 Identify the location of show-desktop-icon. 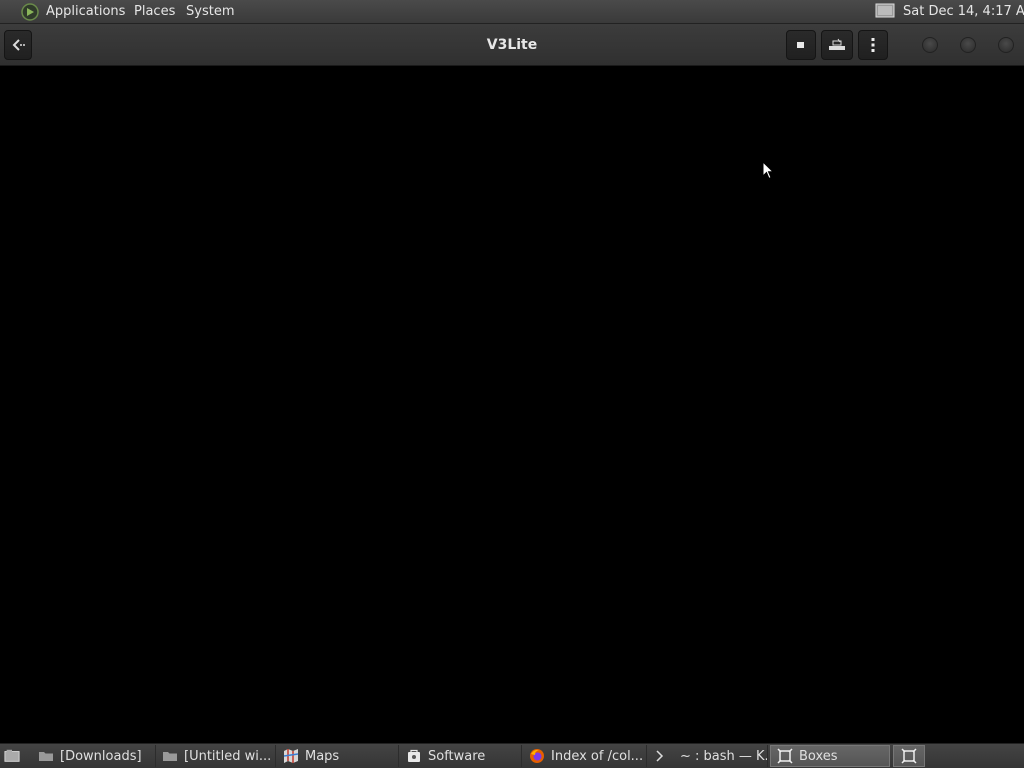
(12, 755).